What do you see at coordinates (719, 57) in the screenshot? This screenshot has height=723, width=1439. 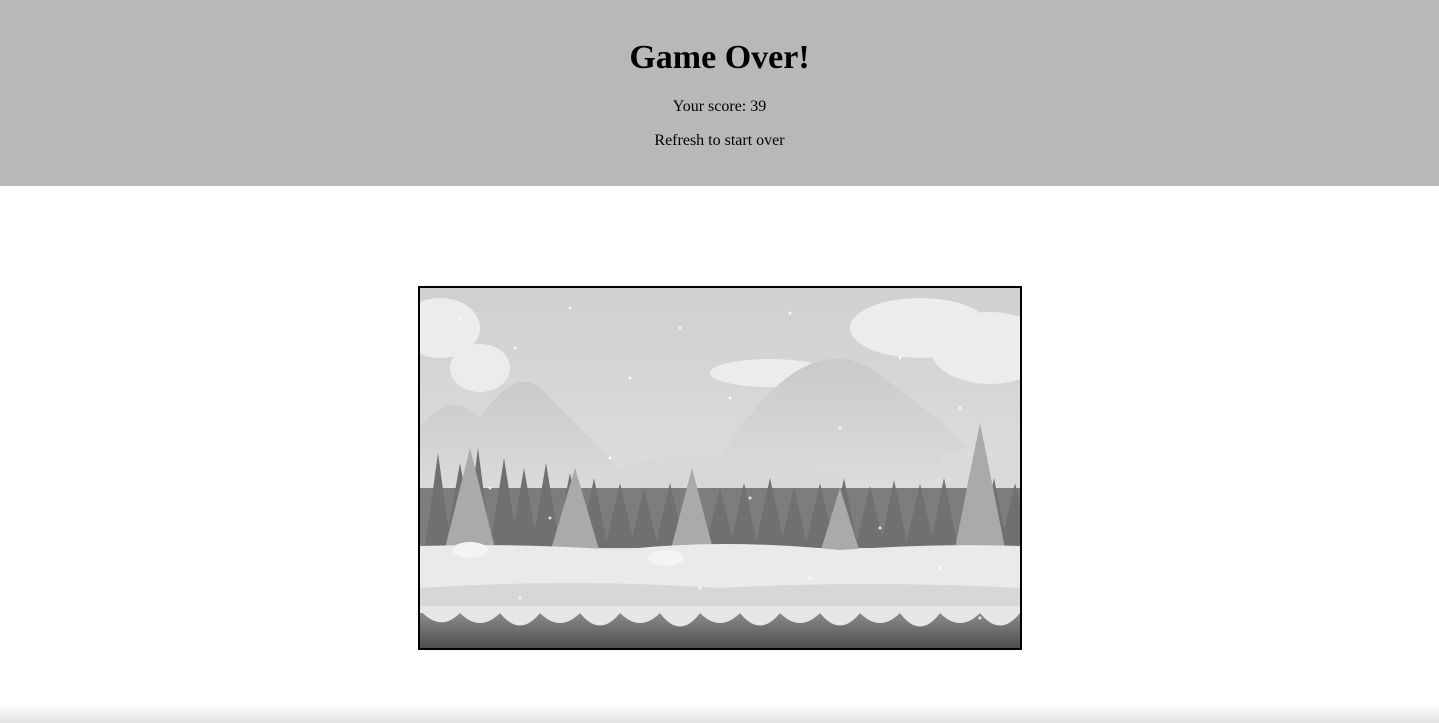 I see `game-over-title: Game Over!` at bounding box center [719, 57].